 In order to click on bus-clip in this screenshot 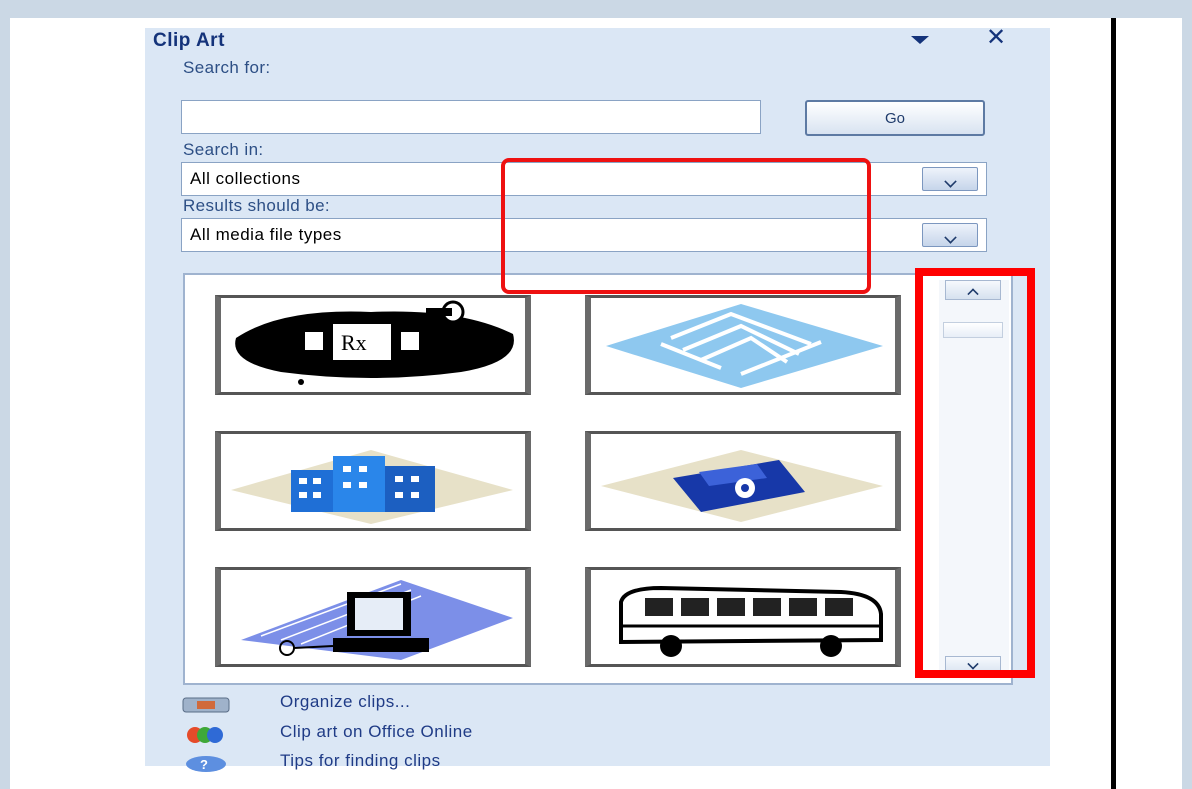, I will do `click(751, 621)`.